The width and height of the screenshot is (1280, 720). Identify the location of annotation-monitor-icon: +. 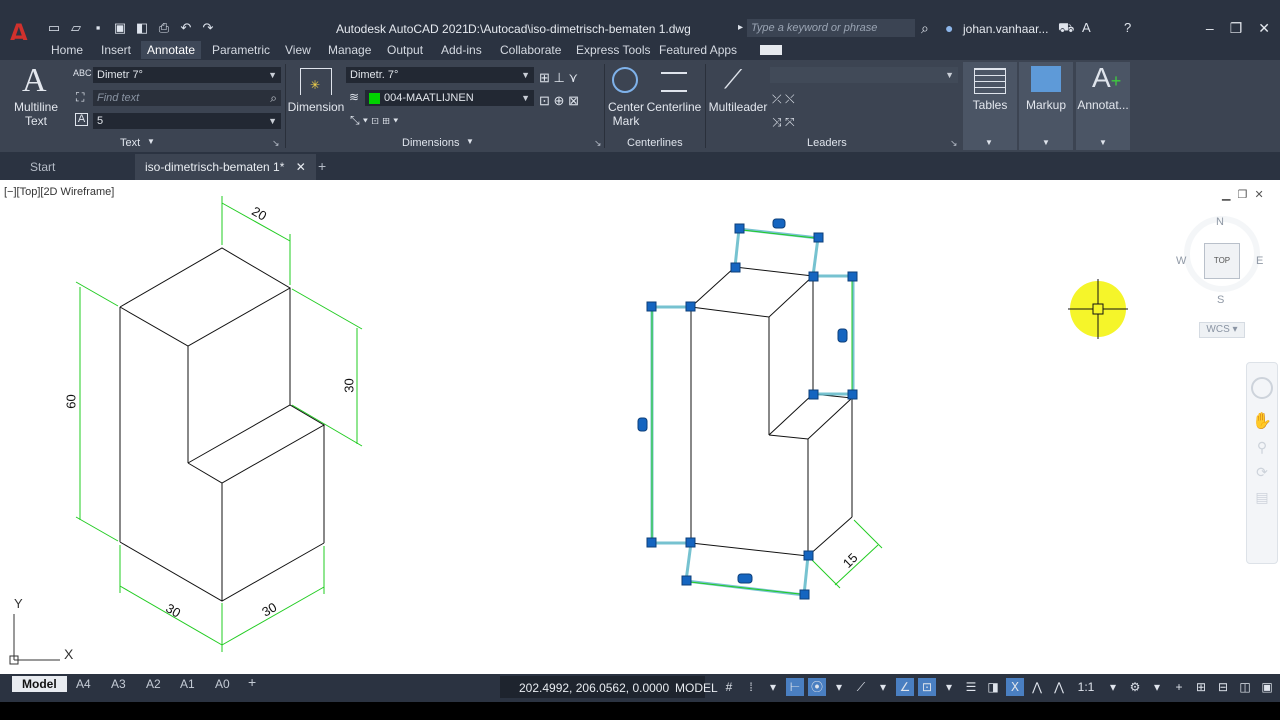
(1179, 687).